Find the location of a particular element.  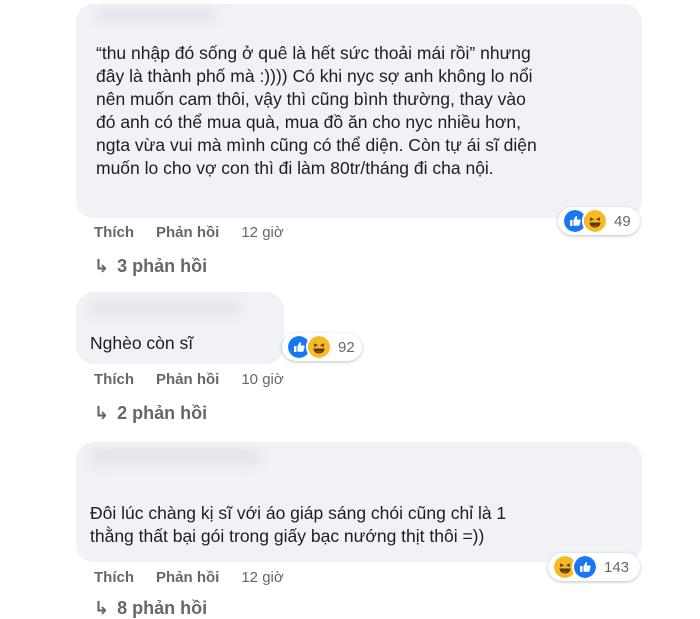

reaction-summary: 92 is located at coordinates (322, 347).